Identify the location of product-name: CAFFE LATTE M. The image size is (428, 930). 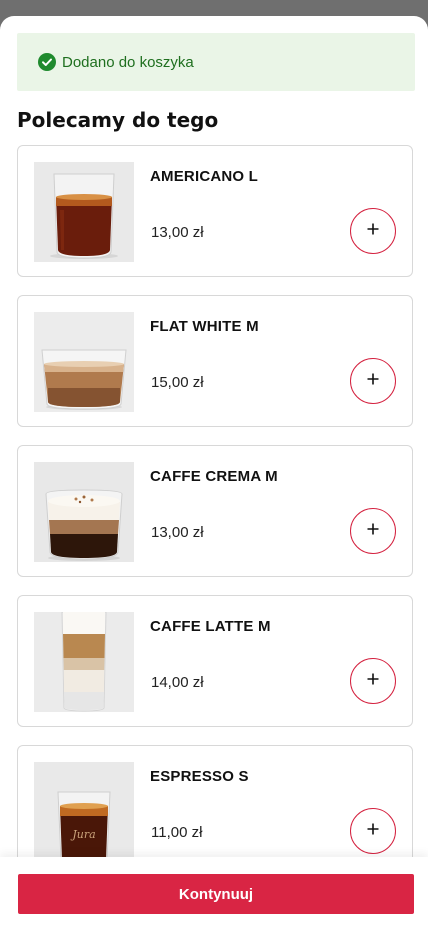
(210, 626).